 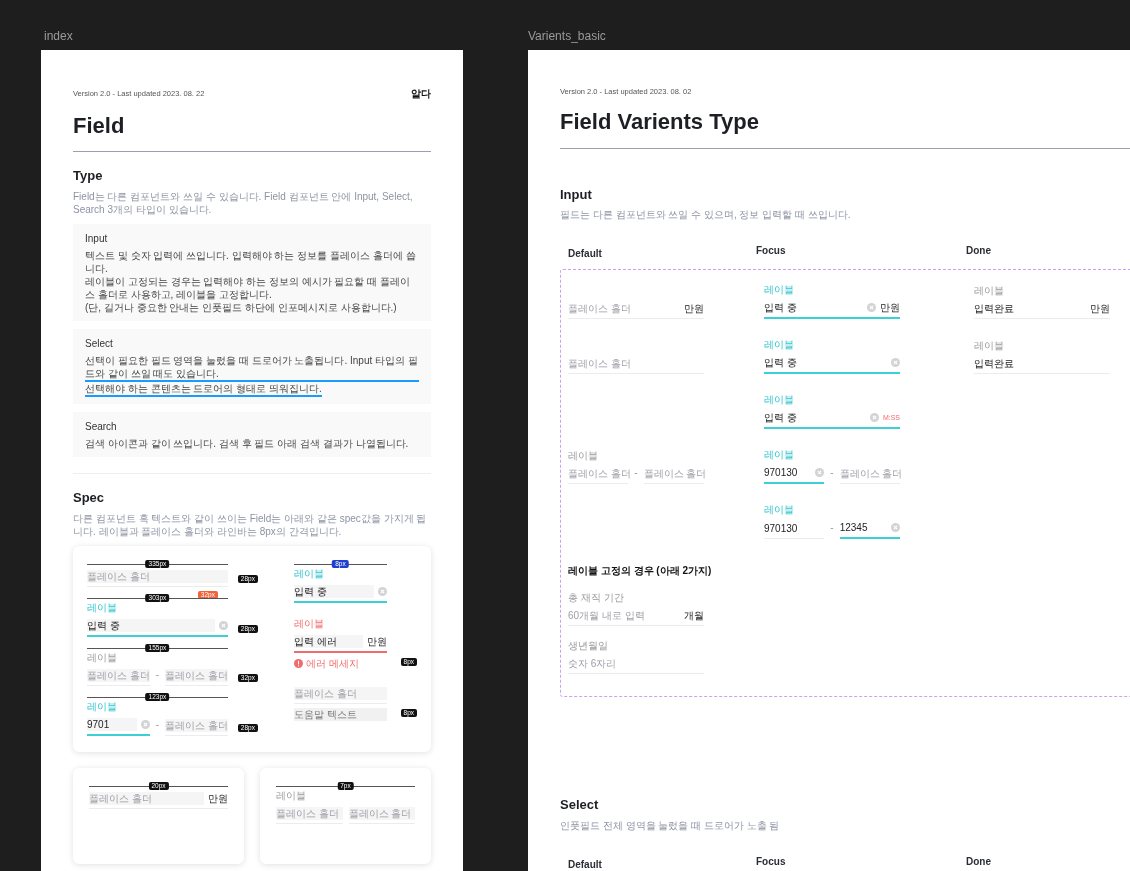 What do you see at coordinates (567, 36) in the screenshot?
I see `frame-title: Varients_basic` at bounding box center [567, 36].